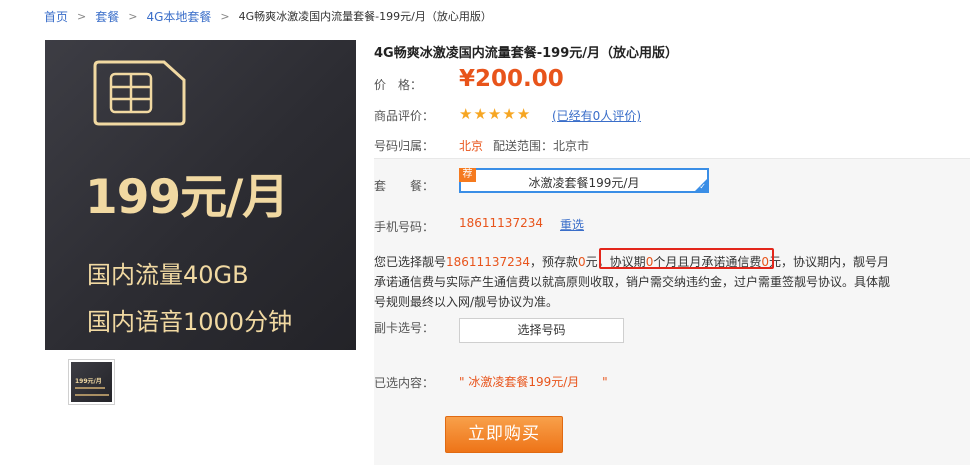 The height and width of the screenshot is (467, 970). I want to click on rating-label: 商品评价：, so click(404, 116).